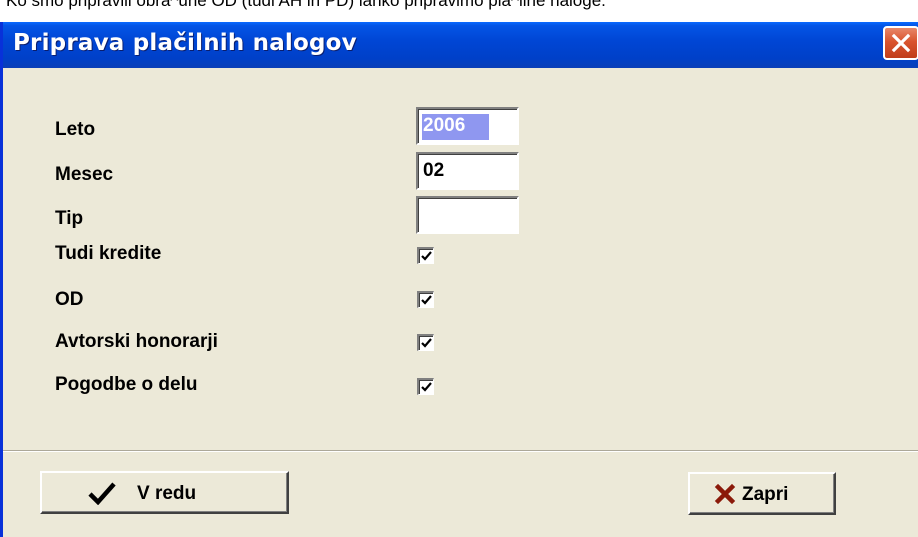 This screenshot has height=537, width=918. I want to click on close-icon, so click(901, 43).